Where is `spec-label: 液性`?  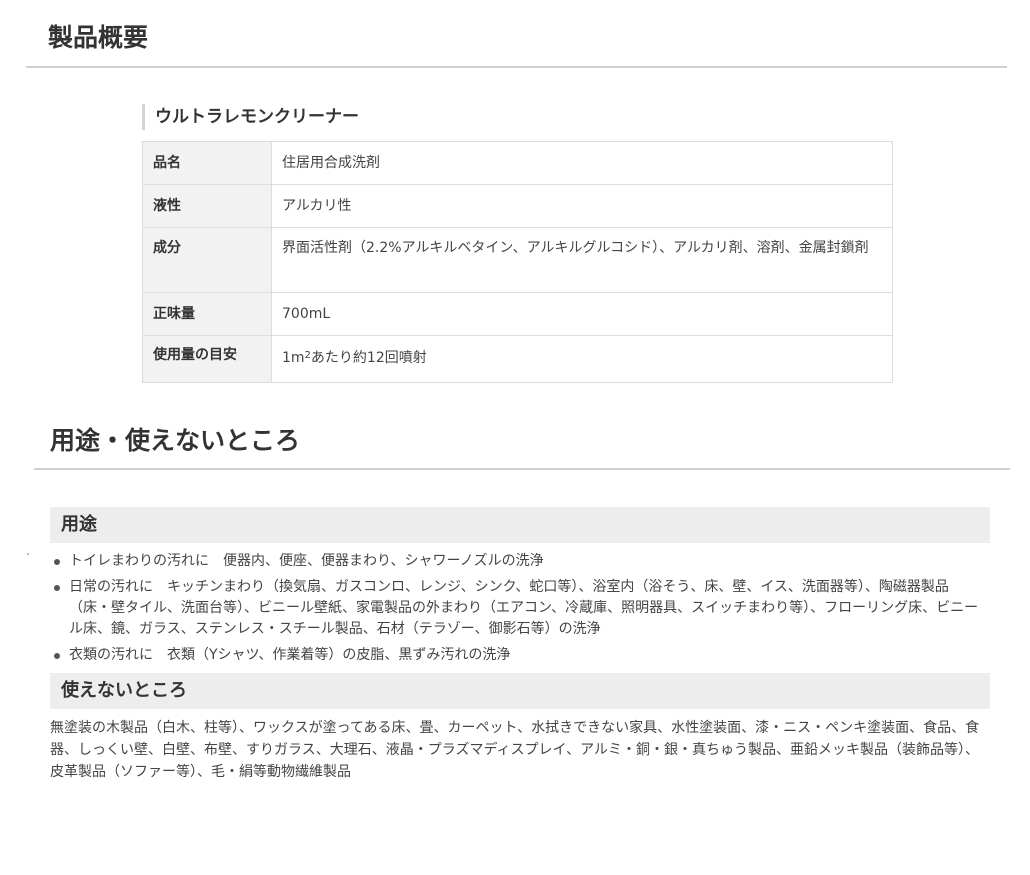
spec-label: 液性 is located at coordinates (207, 206).